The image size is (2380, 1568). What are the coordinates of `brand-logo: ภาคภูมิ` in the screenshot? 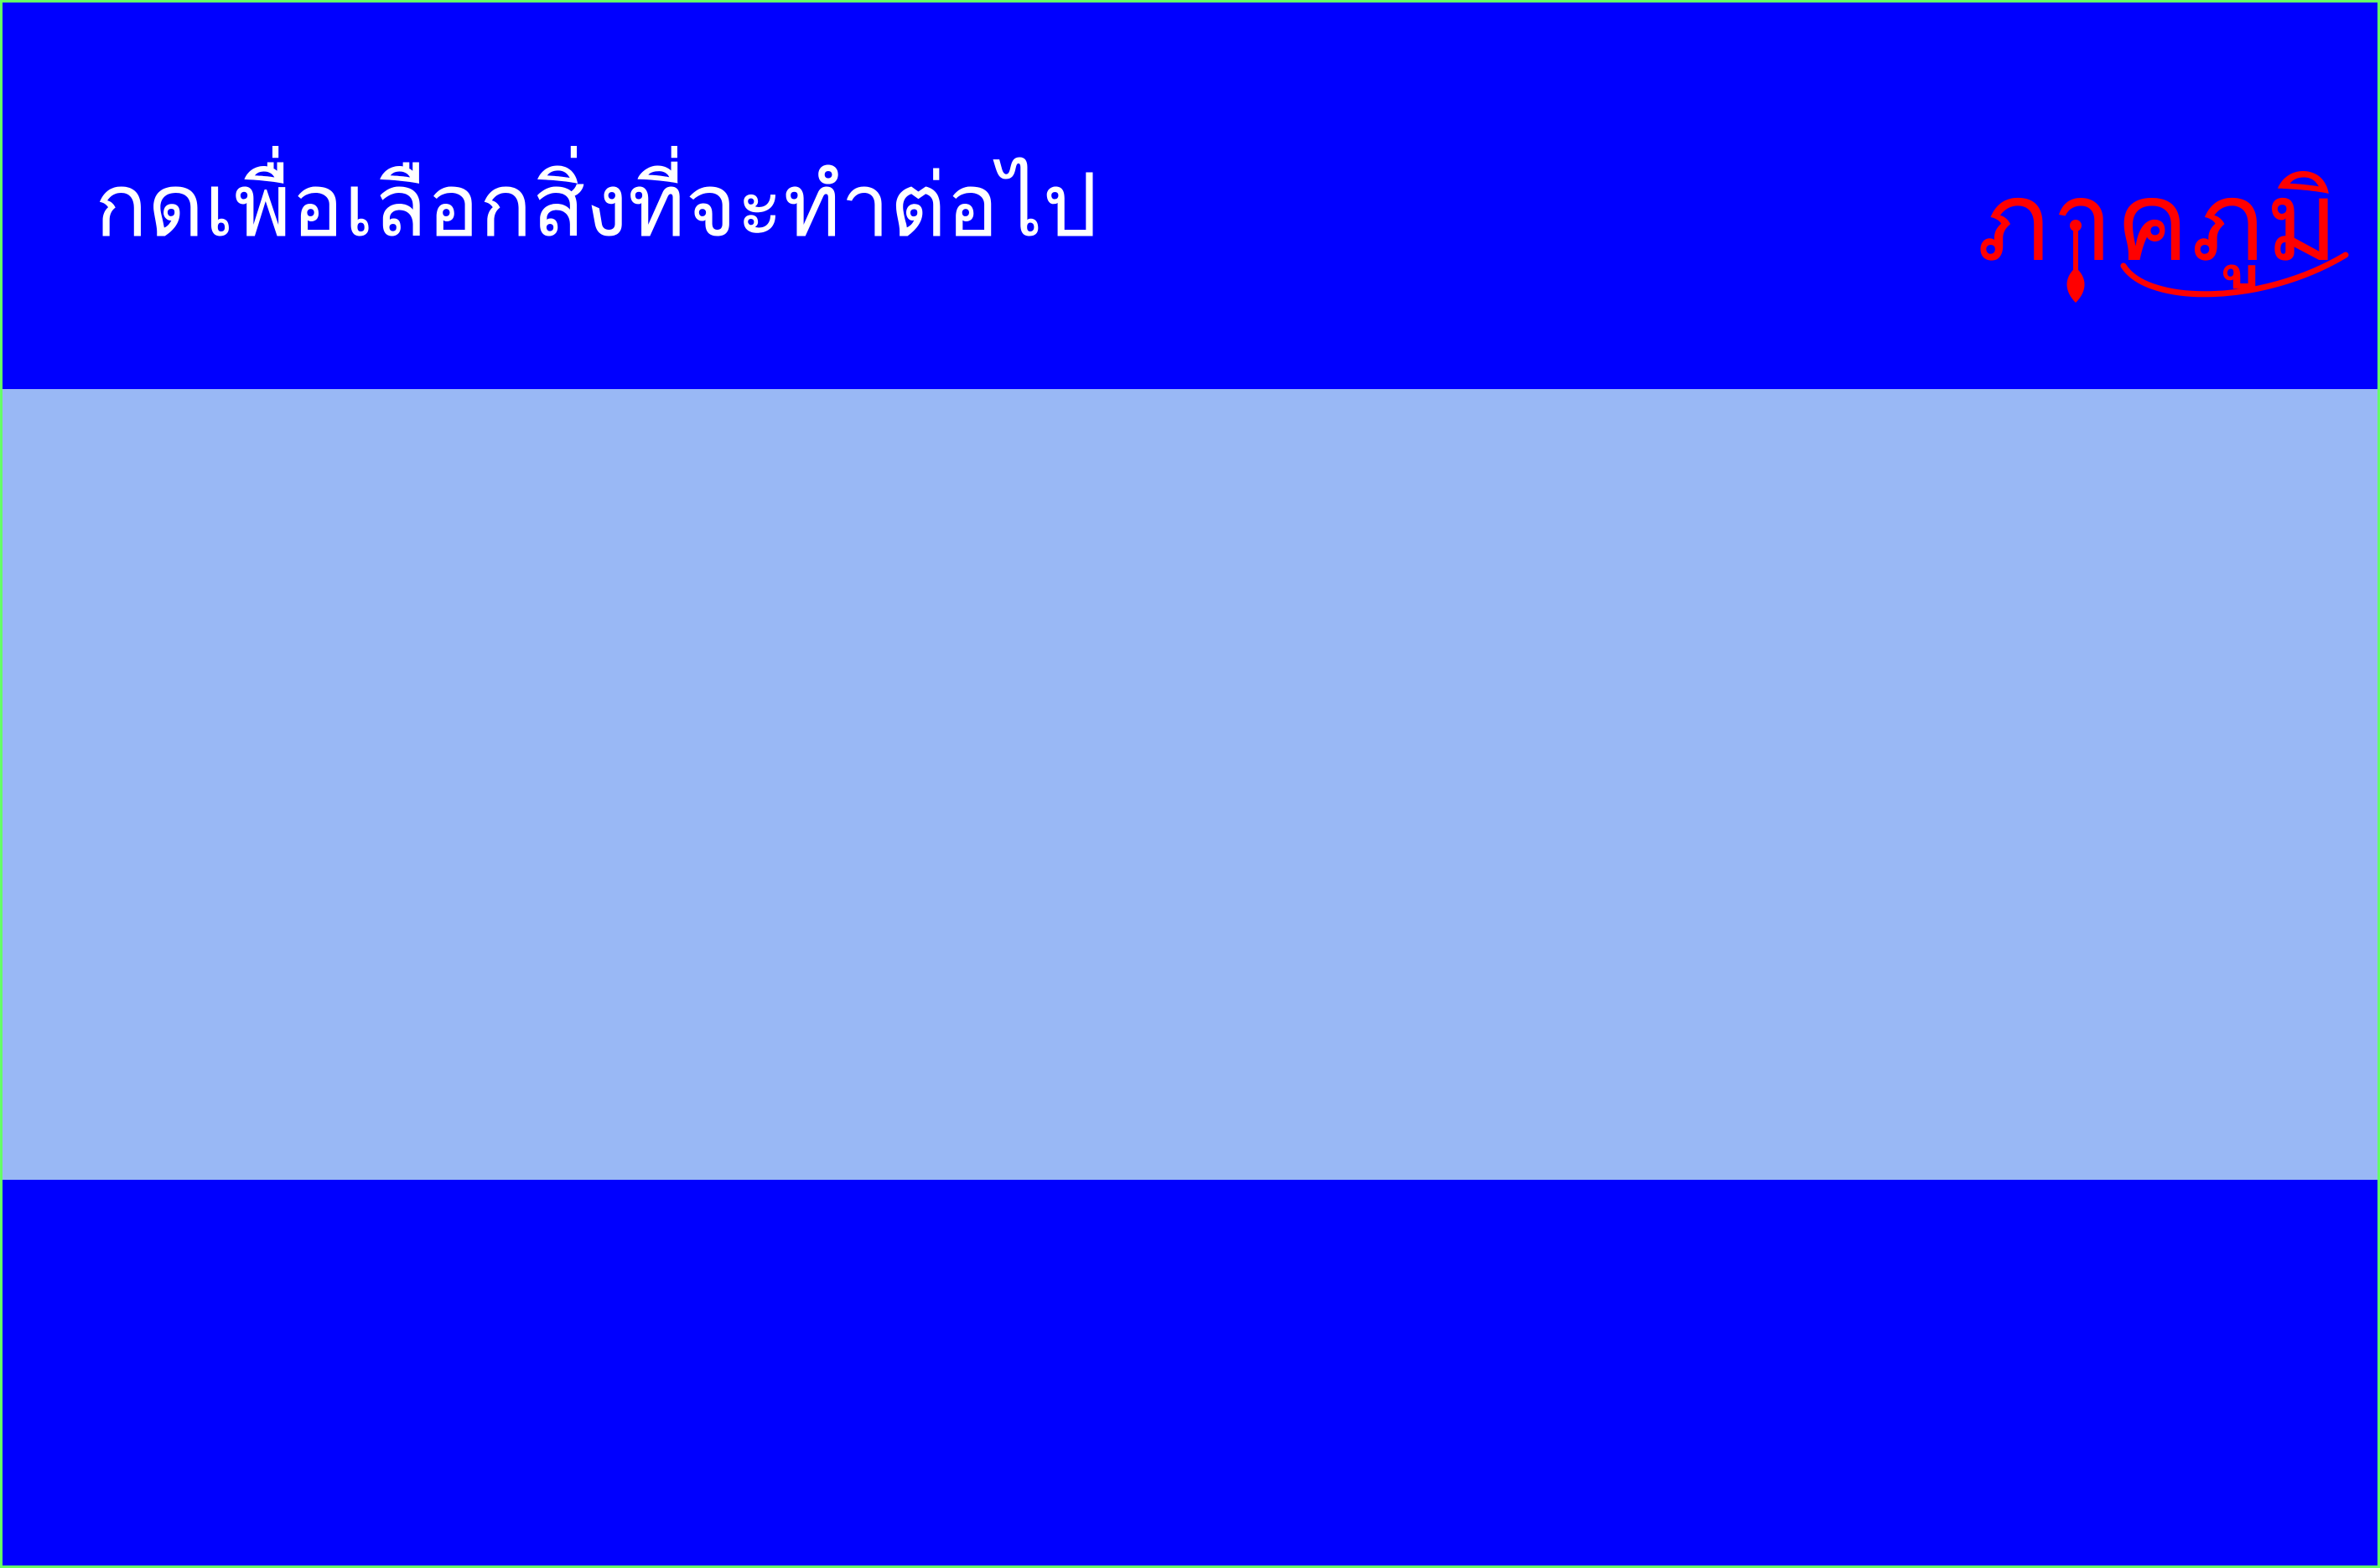 It's located at (2167, 242).